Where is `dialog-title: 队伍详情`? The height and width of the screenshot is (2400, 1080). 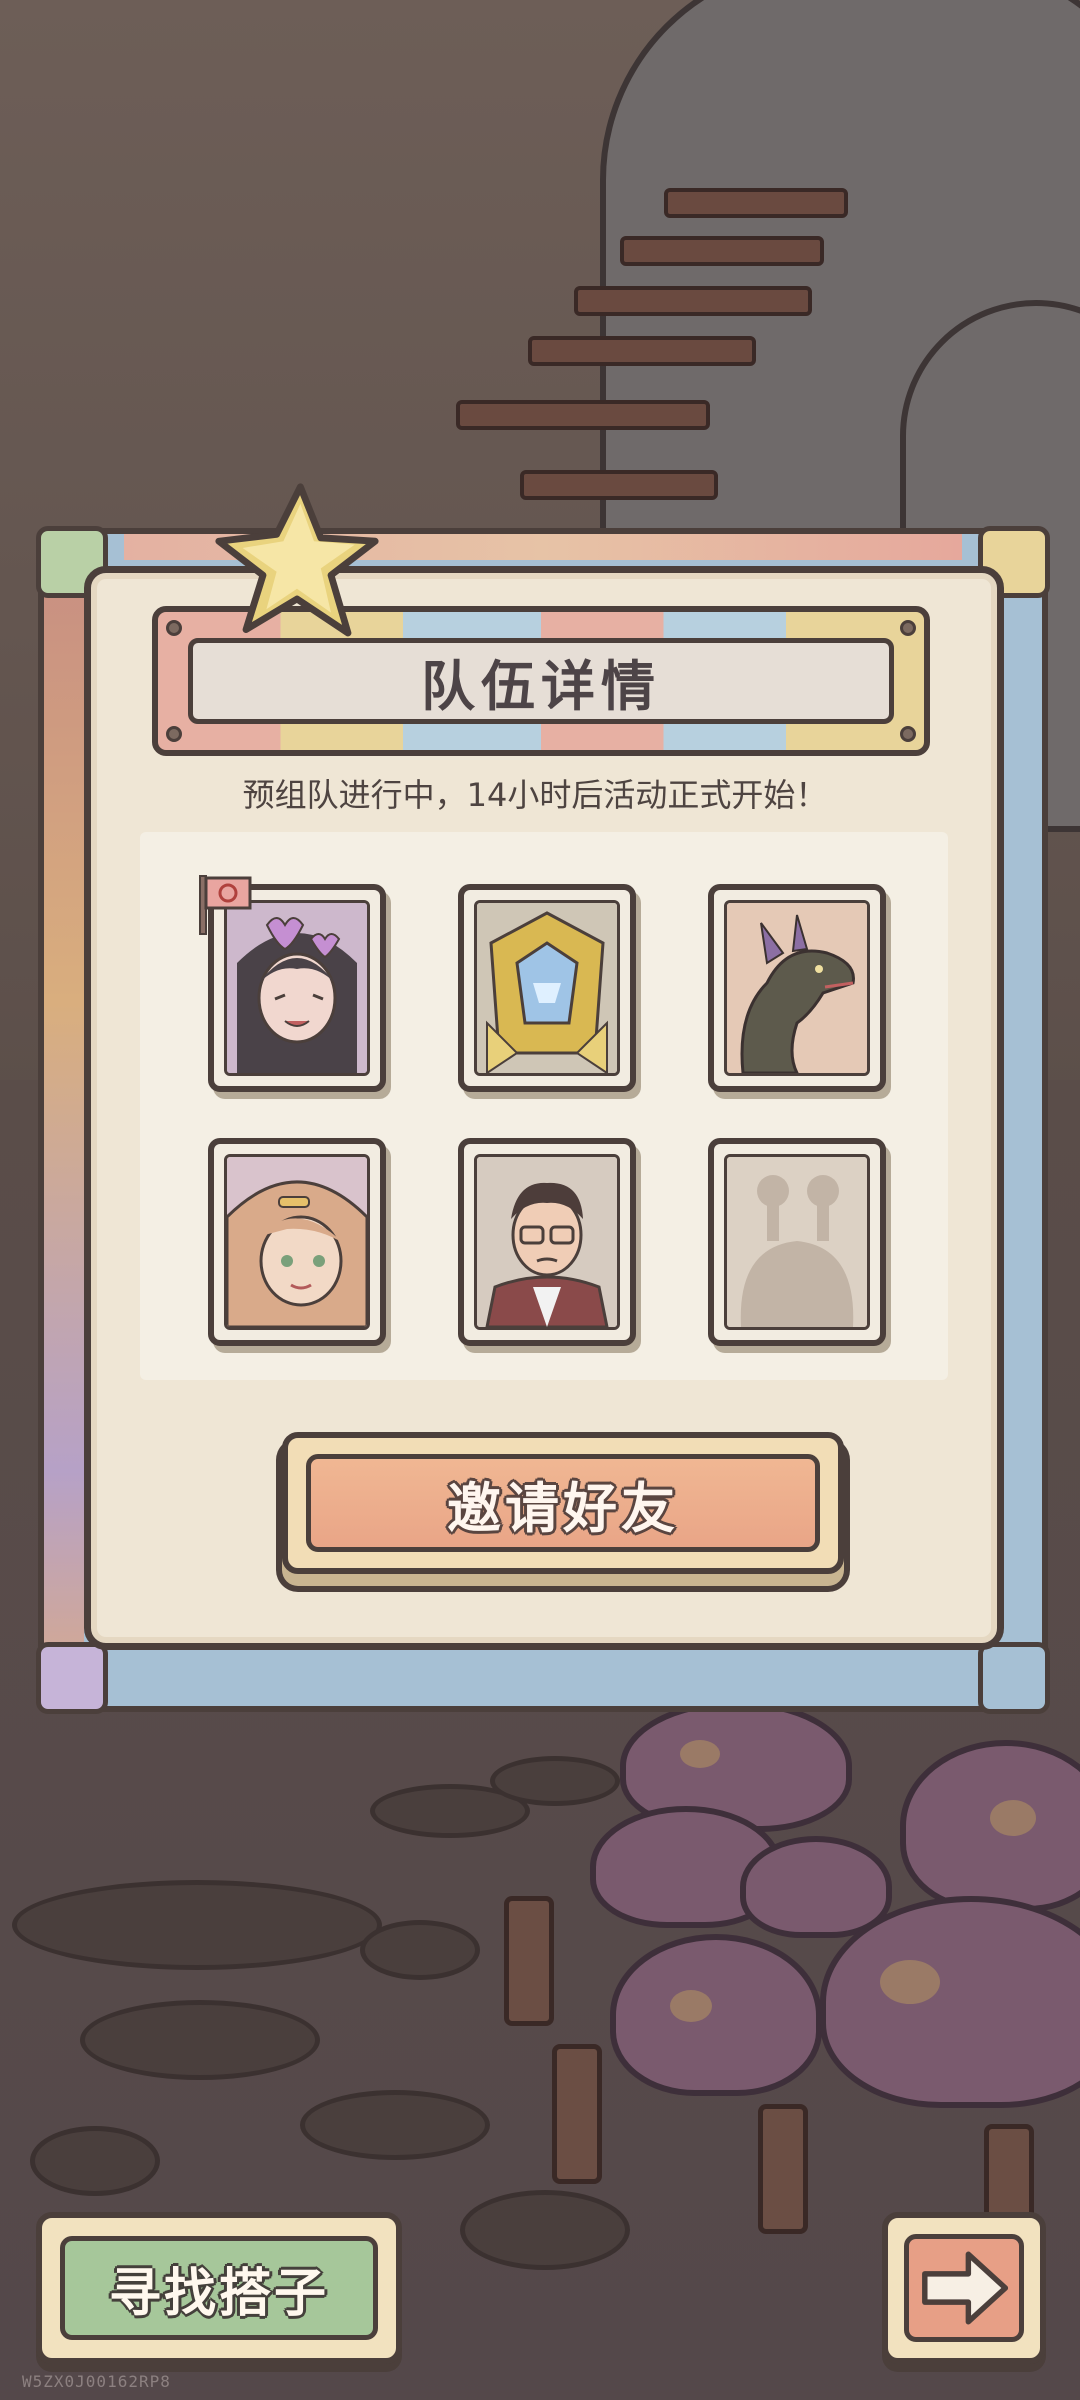
dialog-title: 队伍详情 is located at coordinates (541, 686).